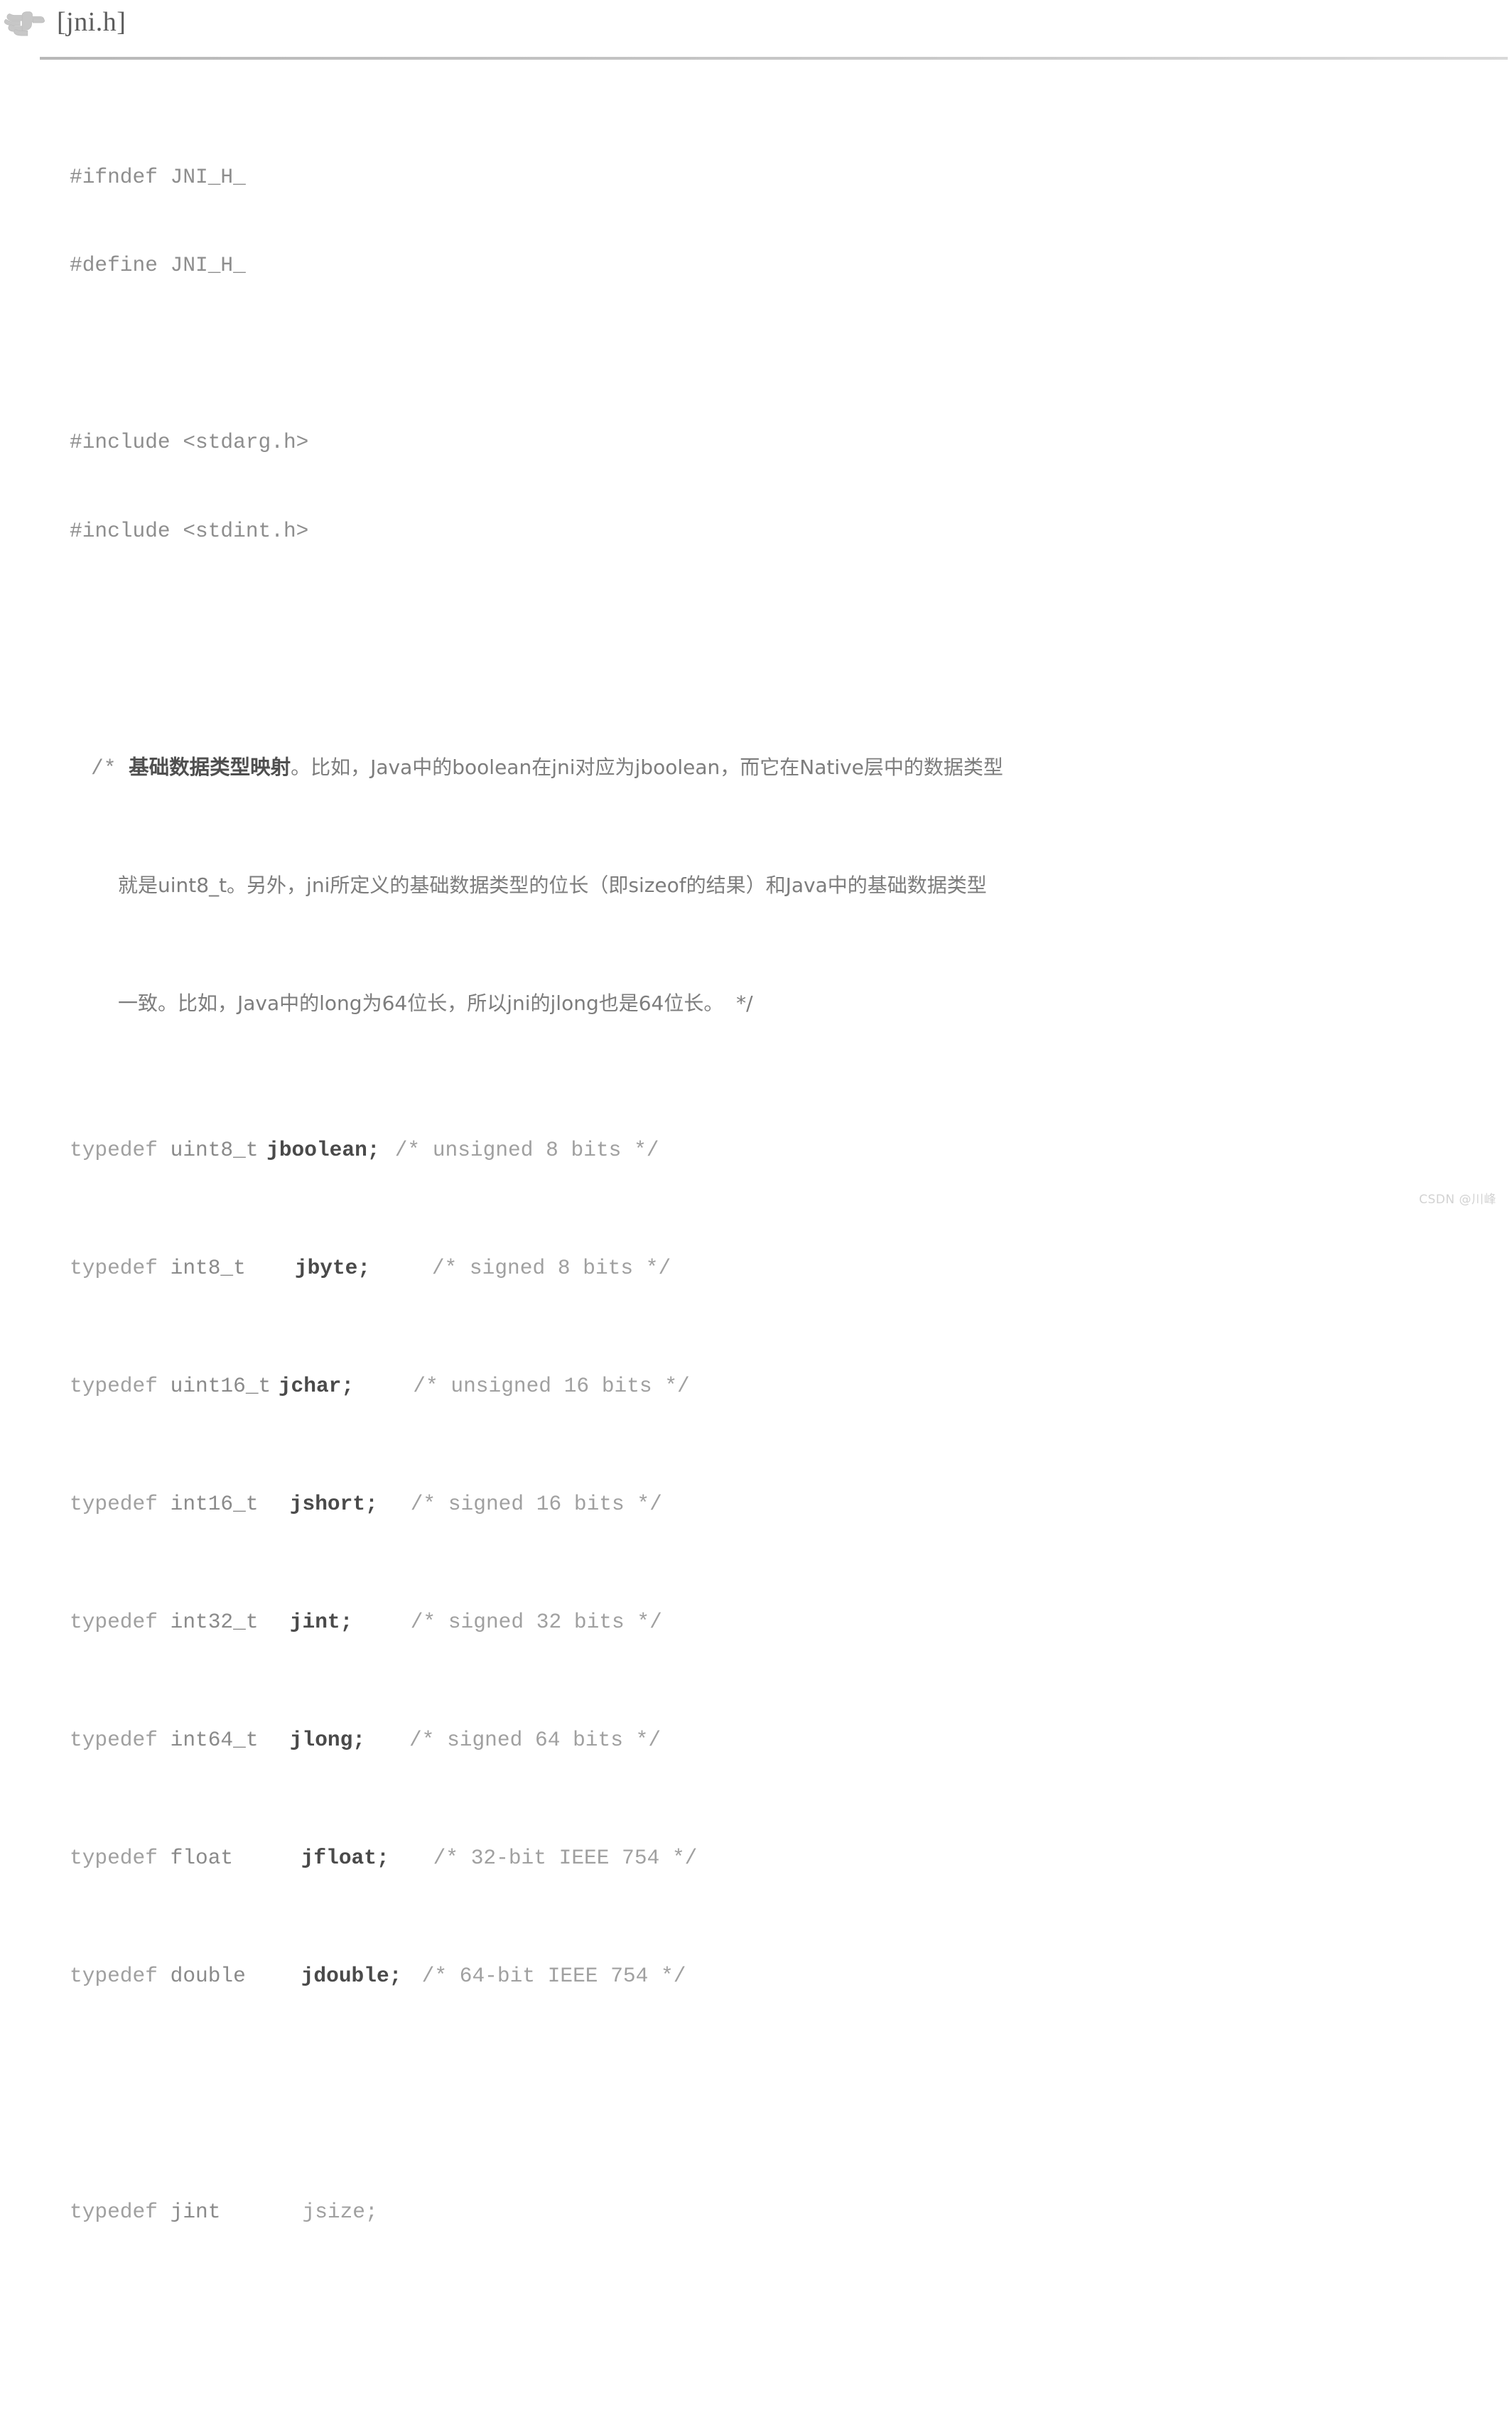 The width and height of the screenshot is (1512, 2425). Describe the element at coordinates (565, 1858) in the screenshot. I see `typedef-comment: /* 32-bit IEEE 754 */` at that location.